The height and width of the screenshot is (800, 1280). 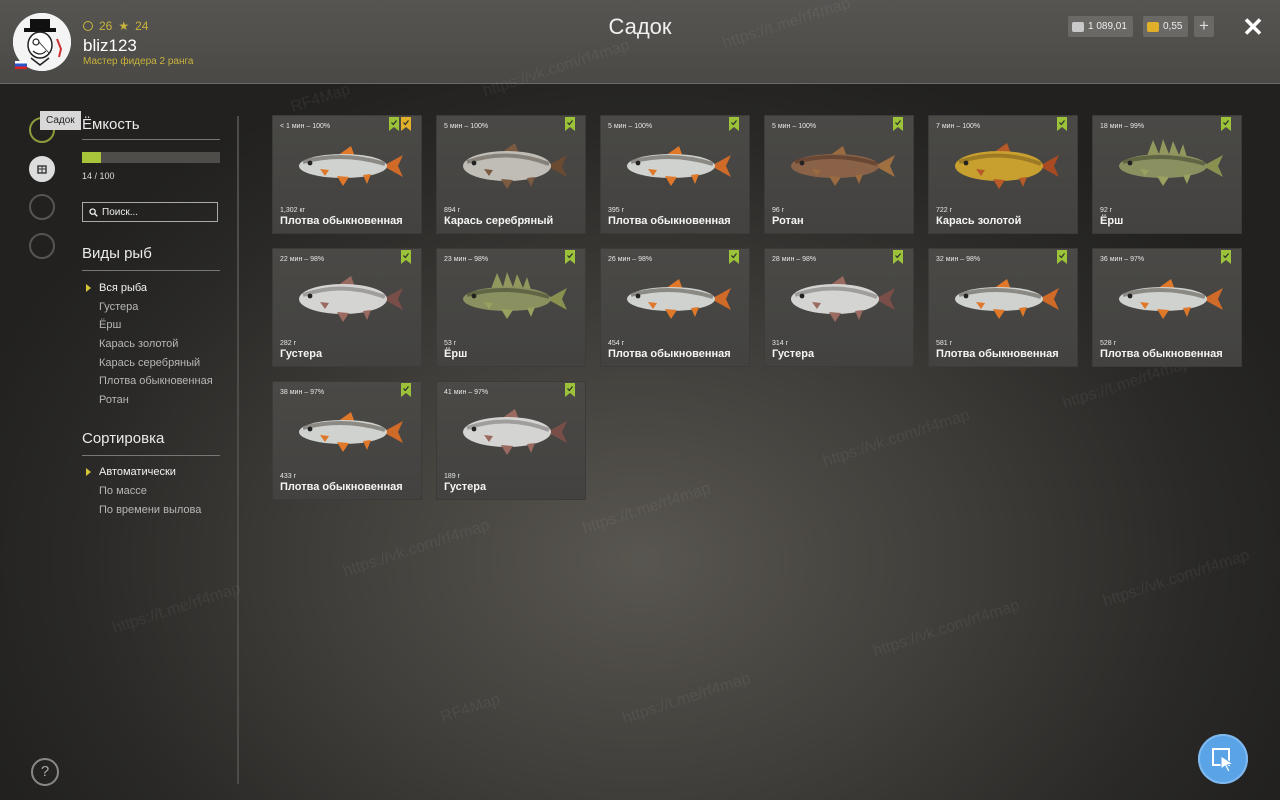 What do you see at coordinates (123, 288) in the screenshot?
I see `species-option: Вся рыба` at bounding box center [123, 288].